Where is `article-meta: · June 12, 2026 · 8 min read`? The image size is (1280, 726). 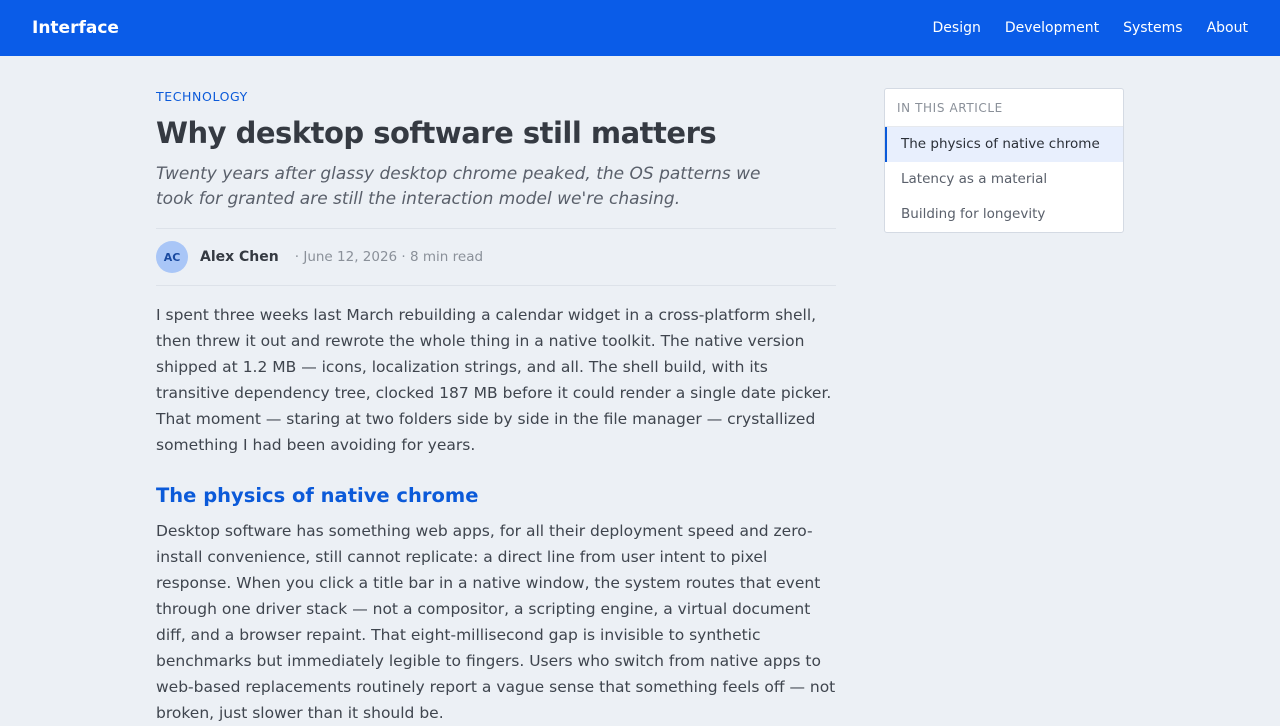
article-meta: · June 12, 2026 · 8 min read is located at coordinates (389, 257).